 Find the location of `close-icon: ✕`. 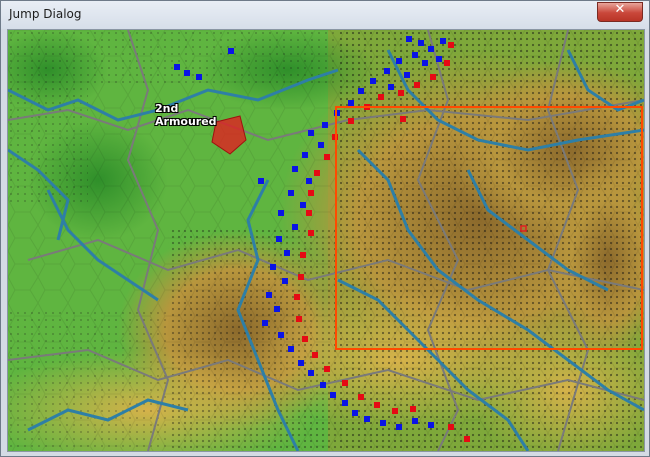

close-icon: ✕ is located at coordinates (620, 9).